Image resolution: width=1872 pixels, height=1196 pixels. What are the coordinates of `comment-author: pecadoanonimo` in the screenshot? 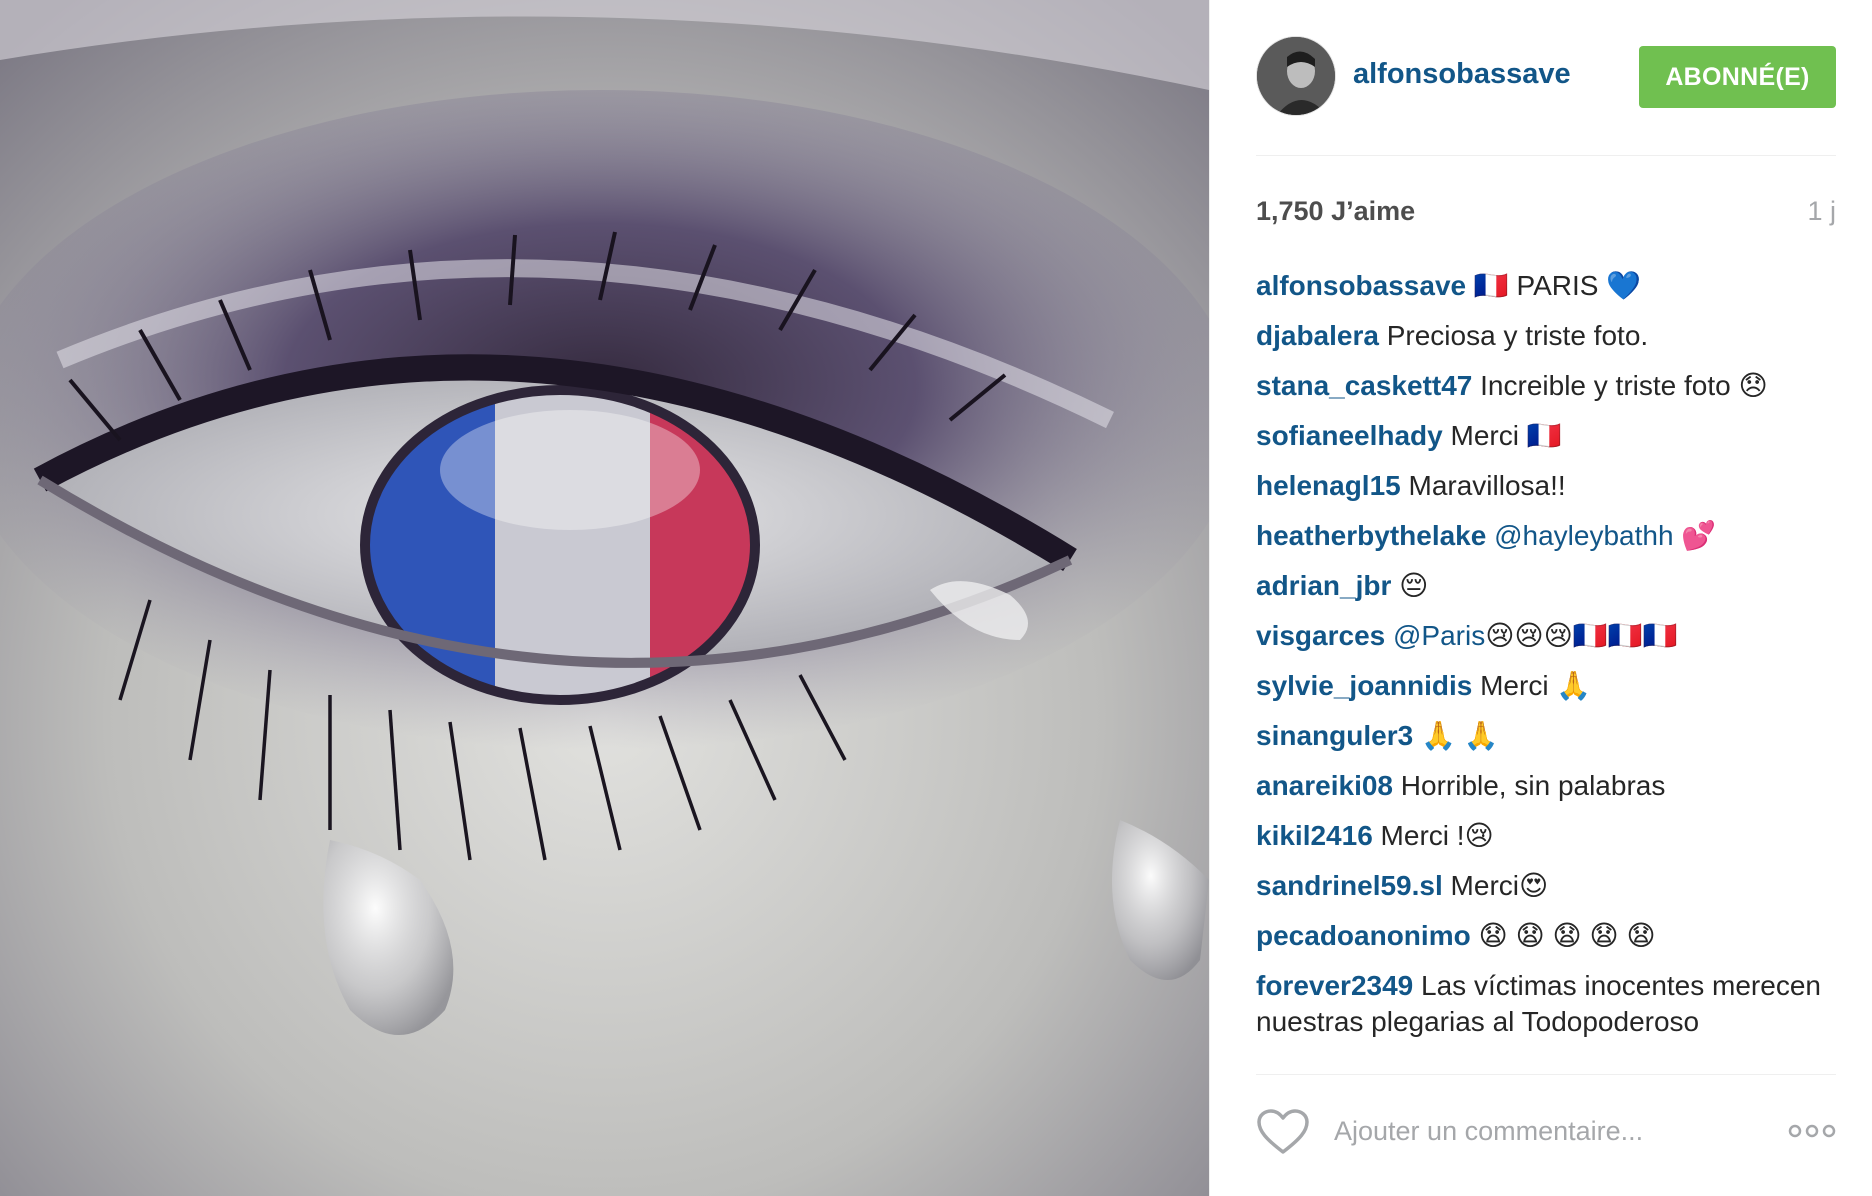 It's located at (1363, 935).